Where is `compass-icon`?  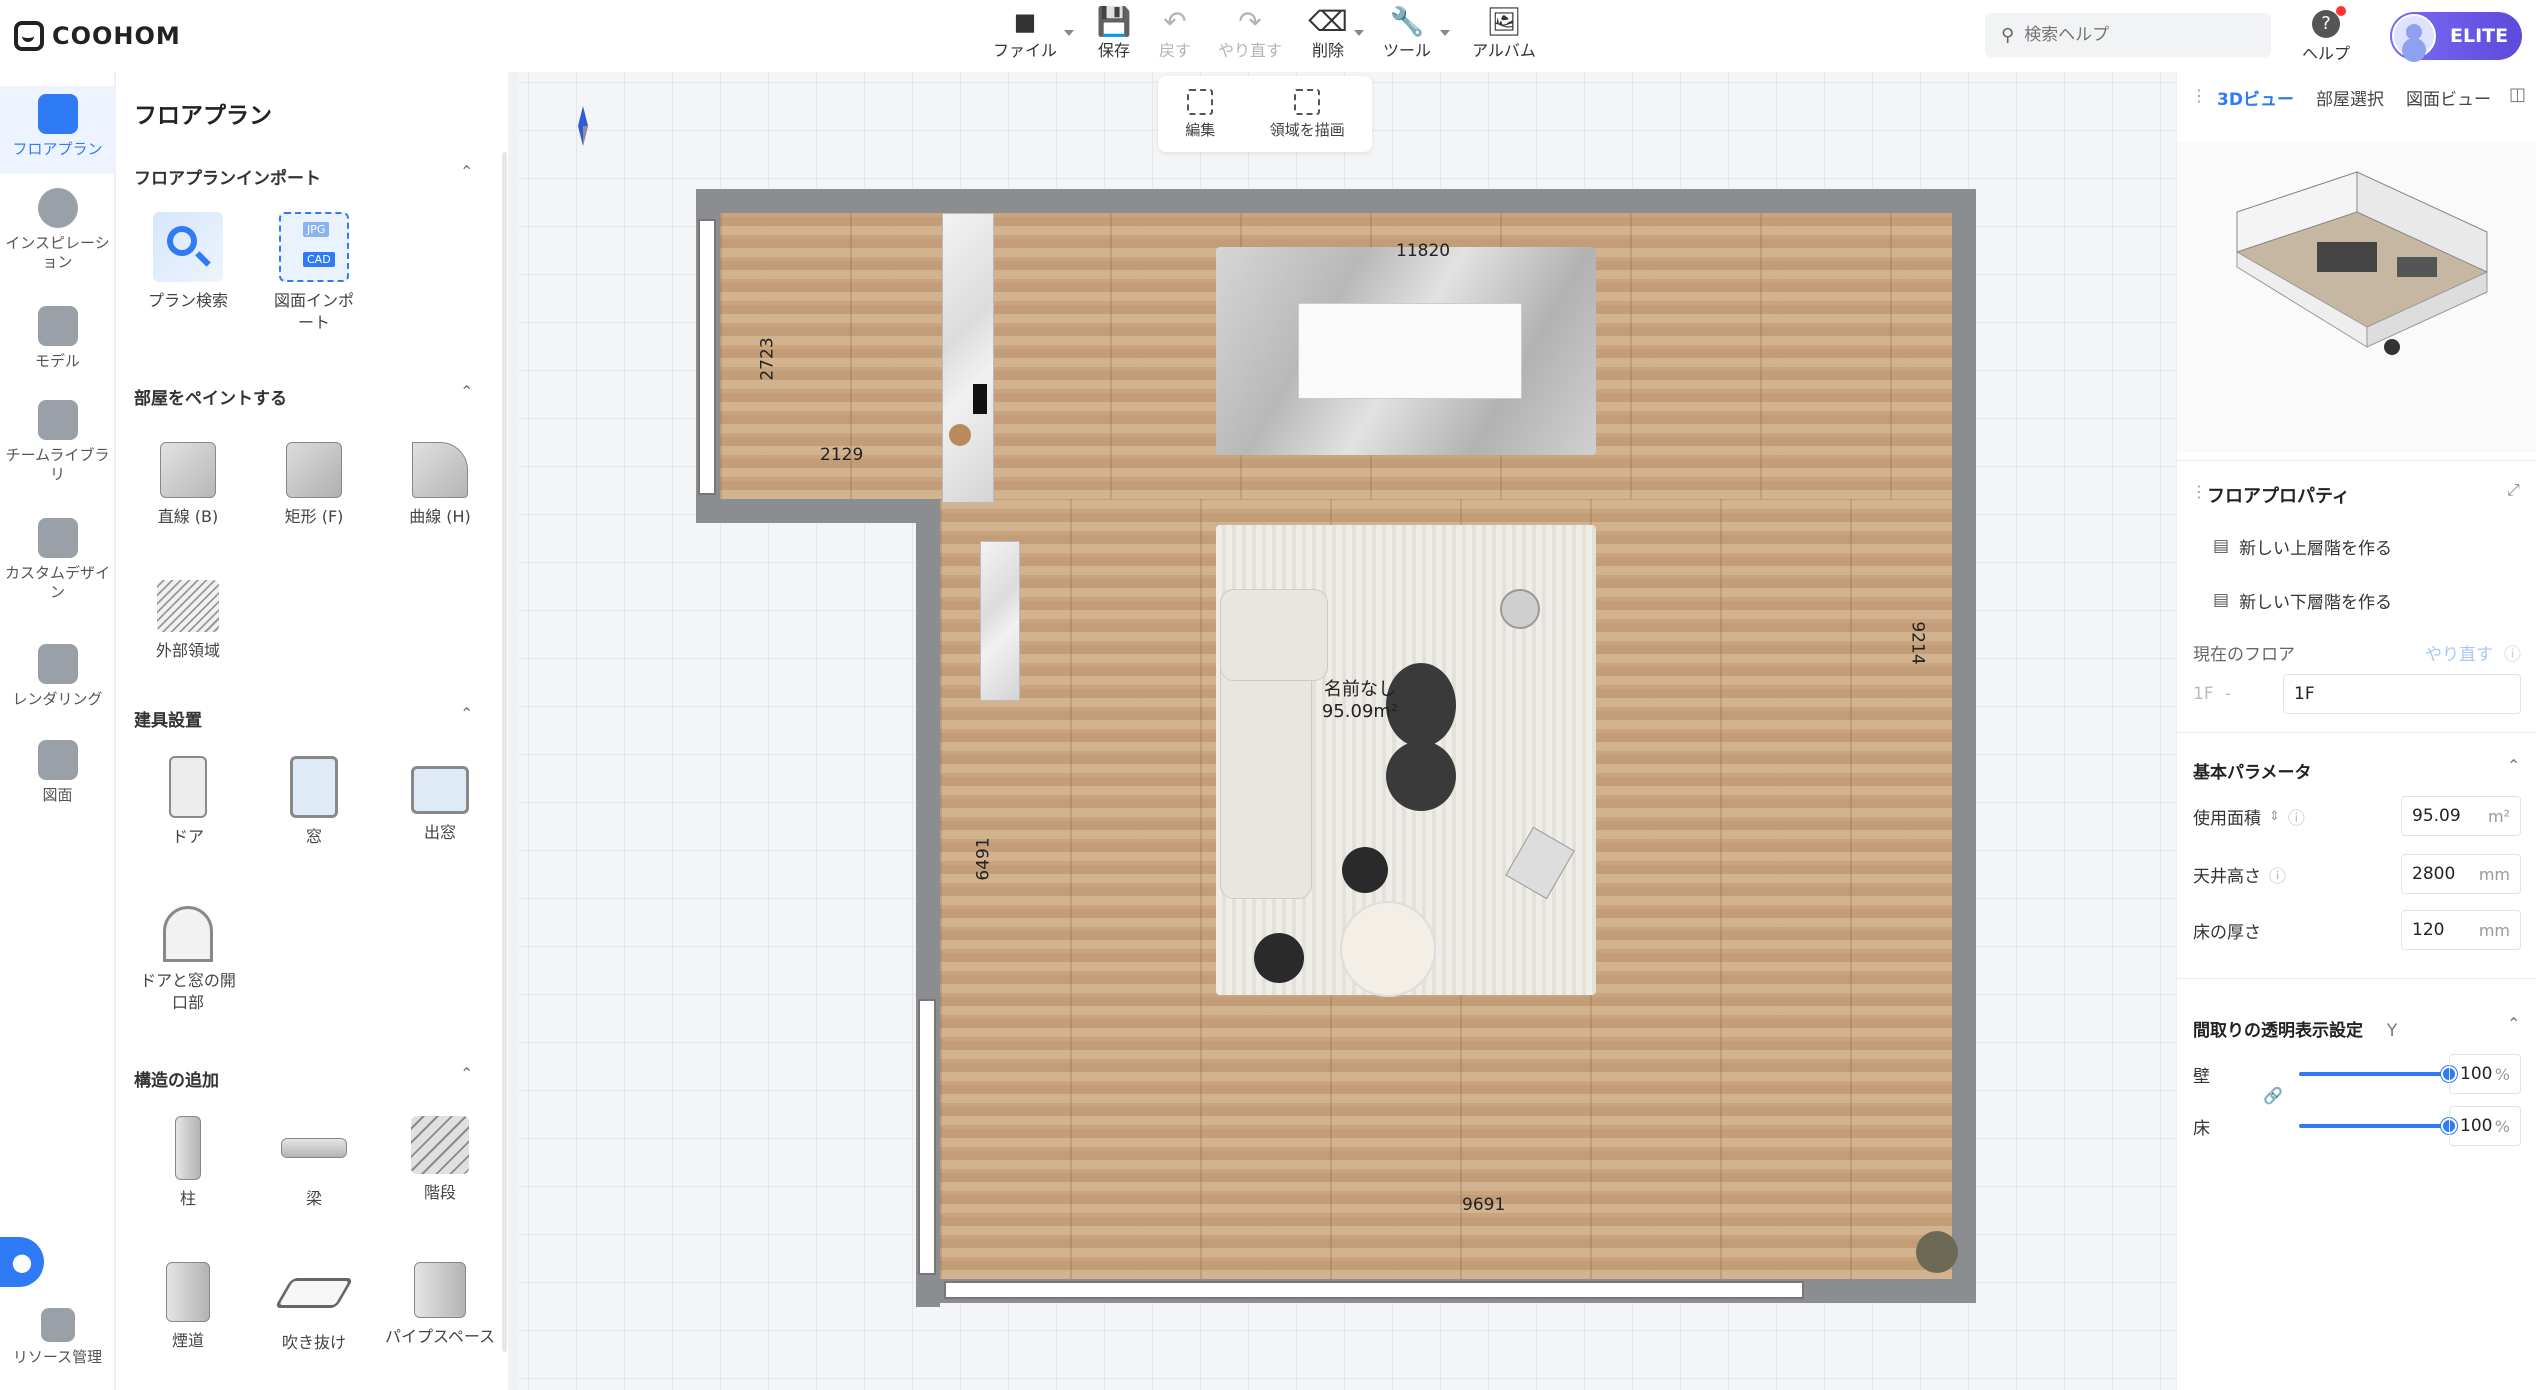
compass-icon is located at coordinates (583, 126).